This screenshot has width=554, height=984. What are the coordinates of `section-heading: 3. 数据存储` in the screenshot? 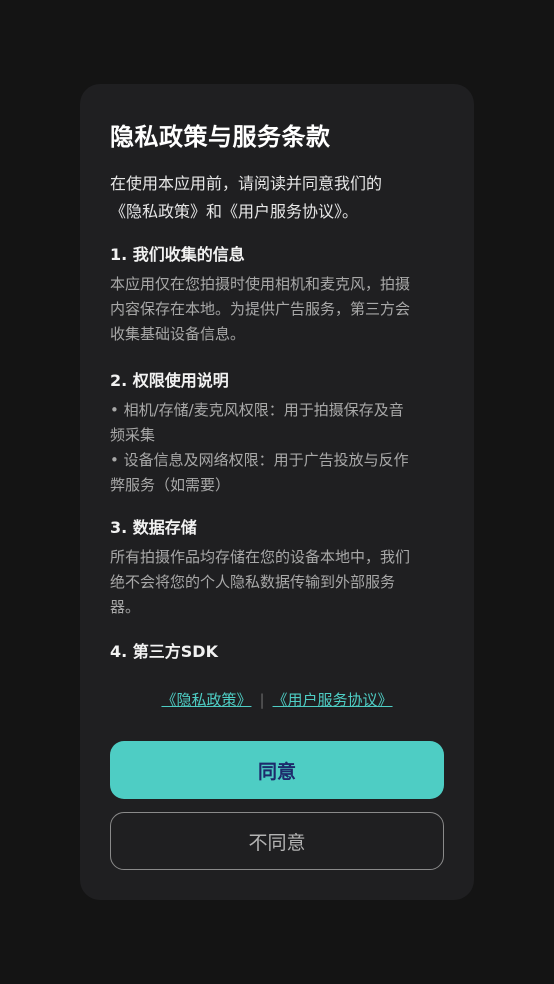 It's located at (153, 527).